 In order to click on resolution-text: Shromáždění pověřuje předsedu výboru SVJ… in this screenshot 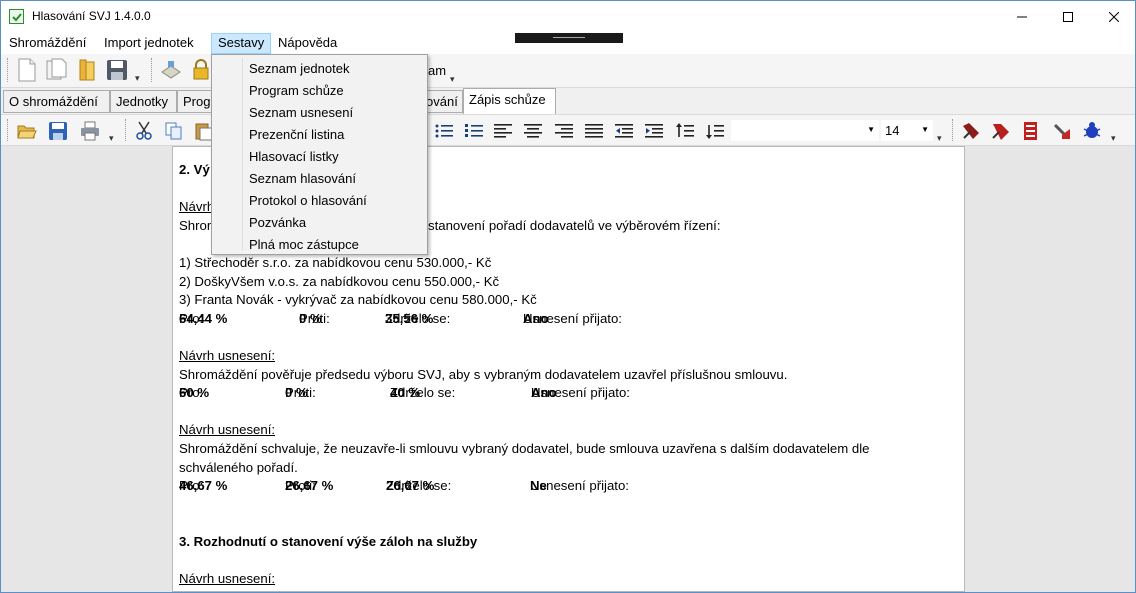, I will do `click(483, 374)`.